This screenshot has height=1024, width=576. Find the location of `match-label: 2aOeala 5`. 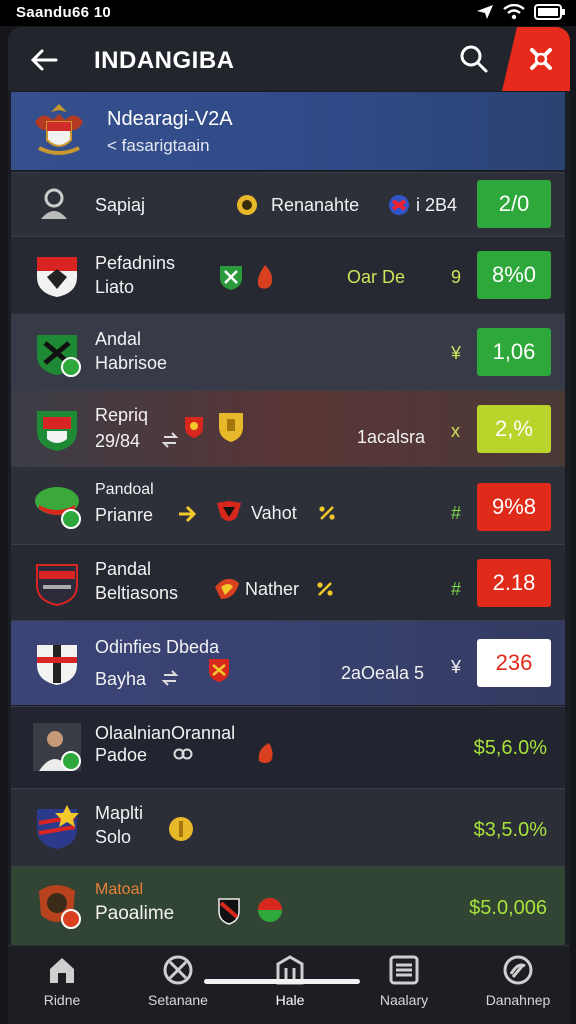

match-label: 2aOeala 5 is located at coordinates (383, 673).